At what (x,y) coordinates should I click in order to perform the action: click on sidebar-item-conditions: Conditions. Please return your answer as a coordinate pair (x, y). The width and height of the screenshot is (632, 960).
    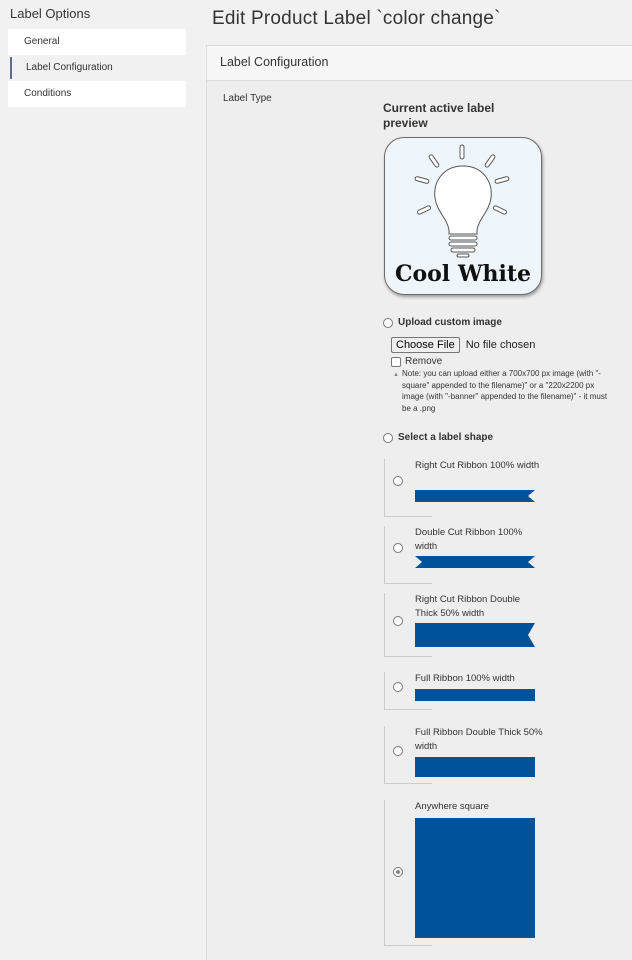
    Looking at the image, I should click on (97, 94).